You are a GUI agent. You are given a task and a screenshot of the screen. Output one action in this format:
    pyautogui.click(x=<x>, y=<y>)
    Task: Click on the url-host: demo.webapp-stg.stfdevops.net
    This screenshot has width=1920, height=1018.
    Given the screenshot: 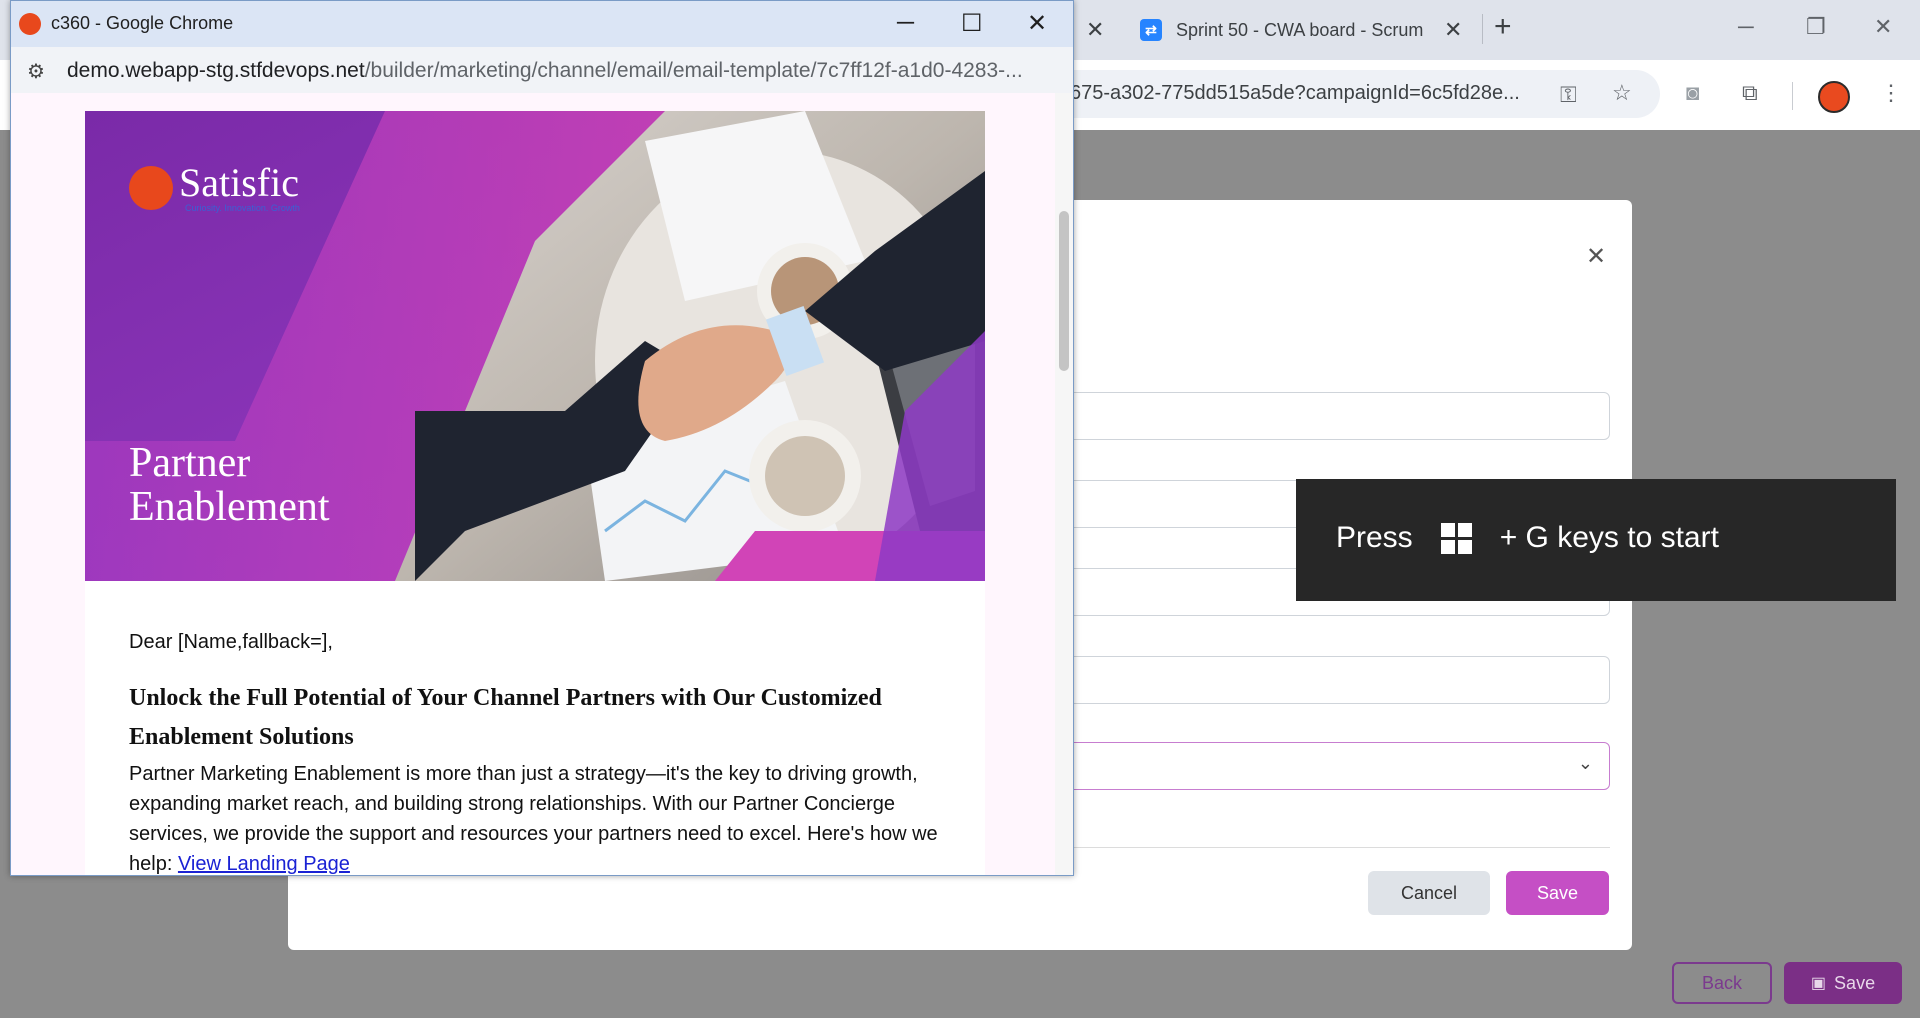 What is the action you would take?
    pyautogui.click(x=216, y=70)
    